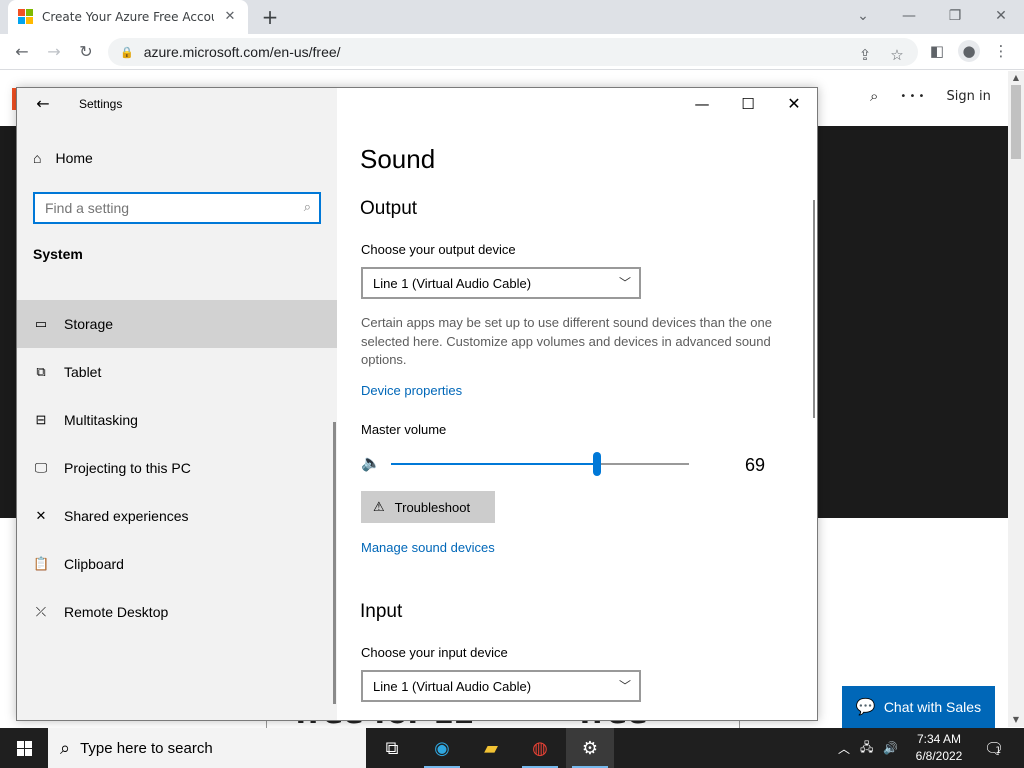 Image resolution: width=1024 pixels, height=768 pixels. I want to click on tab-title: Create Your Azure Free Account, so click(128, 17).